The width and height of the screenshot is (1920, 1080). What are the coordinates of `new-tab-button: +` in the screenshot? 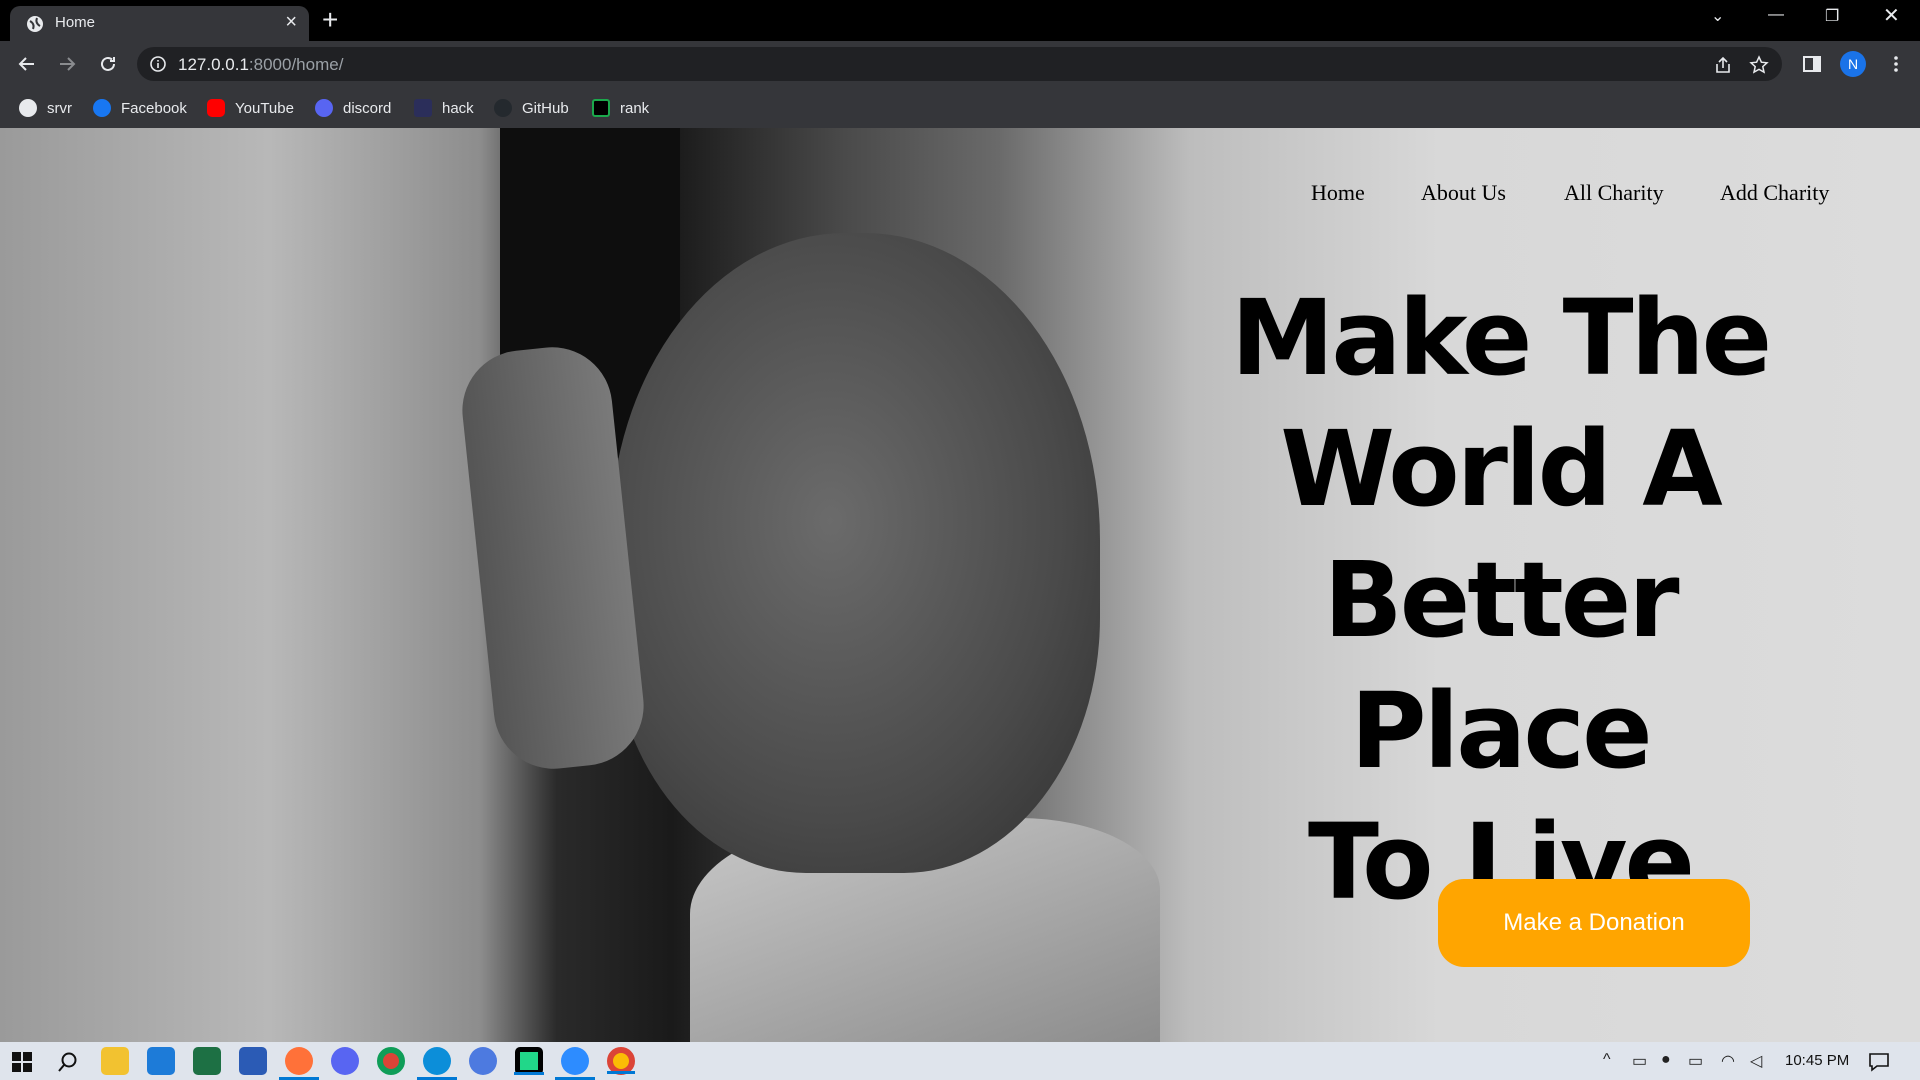 It's located at (330, 20).